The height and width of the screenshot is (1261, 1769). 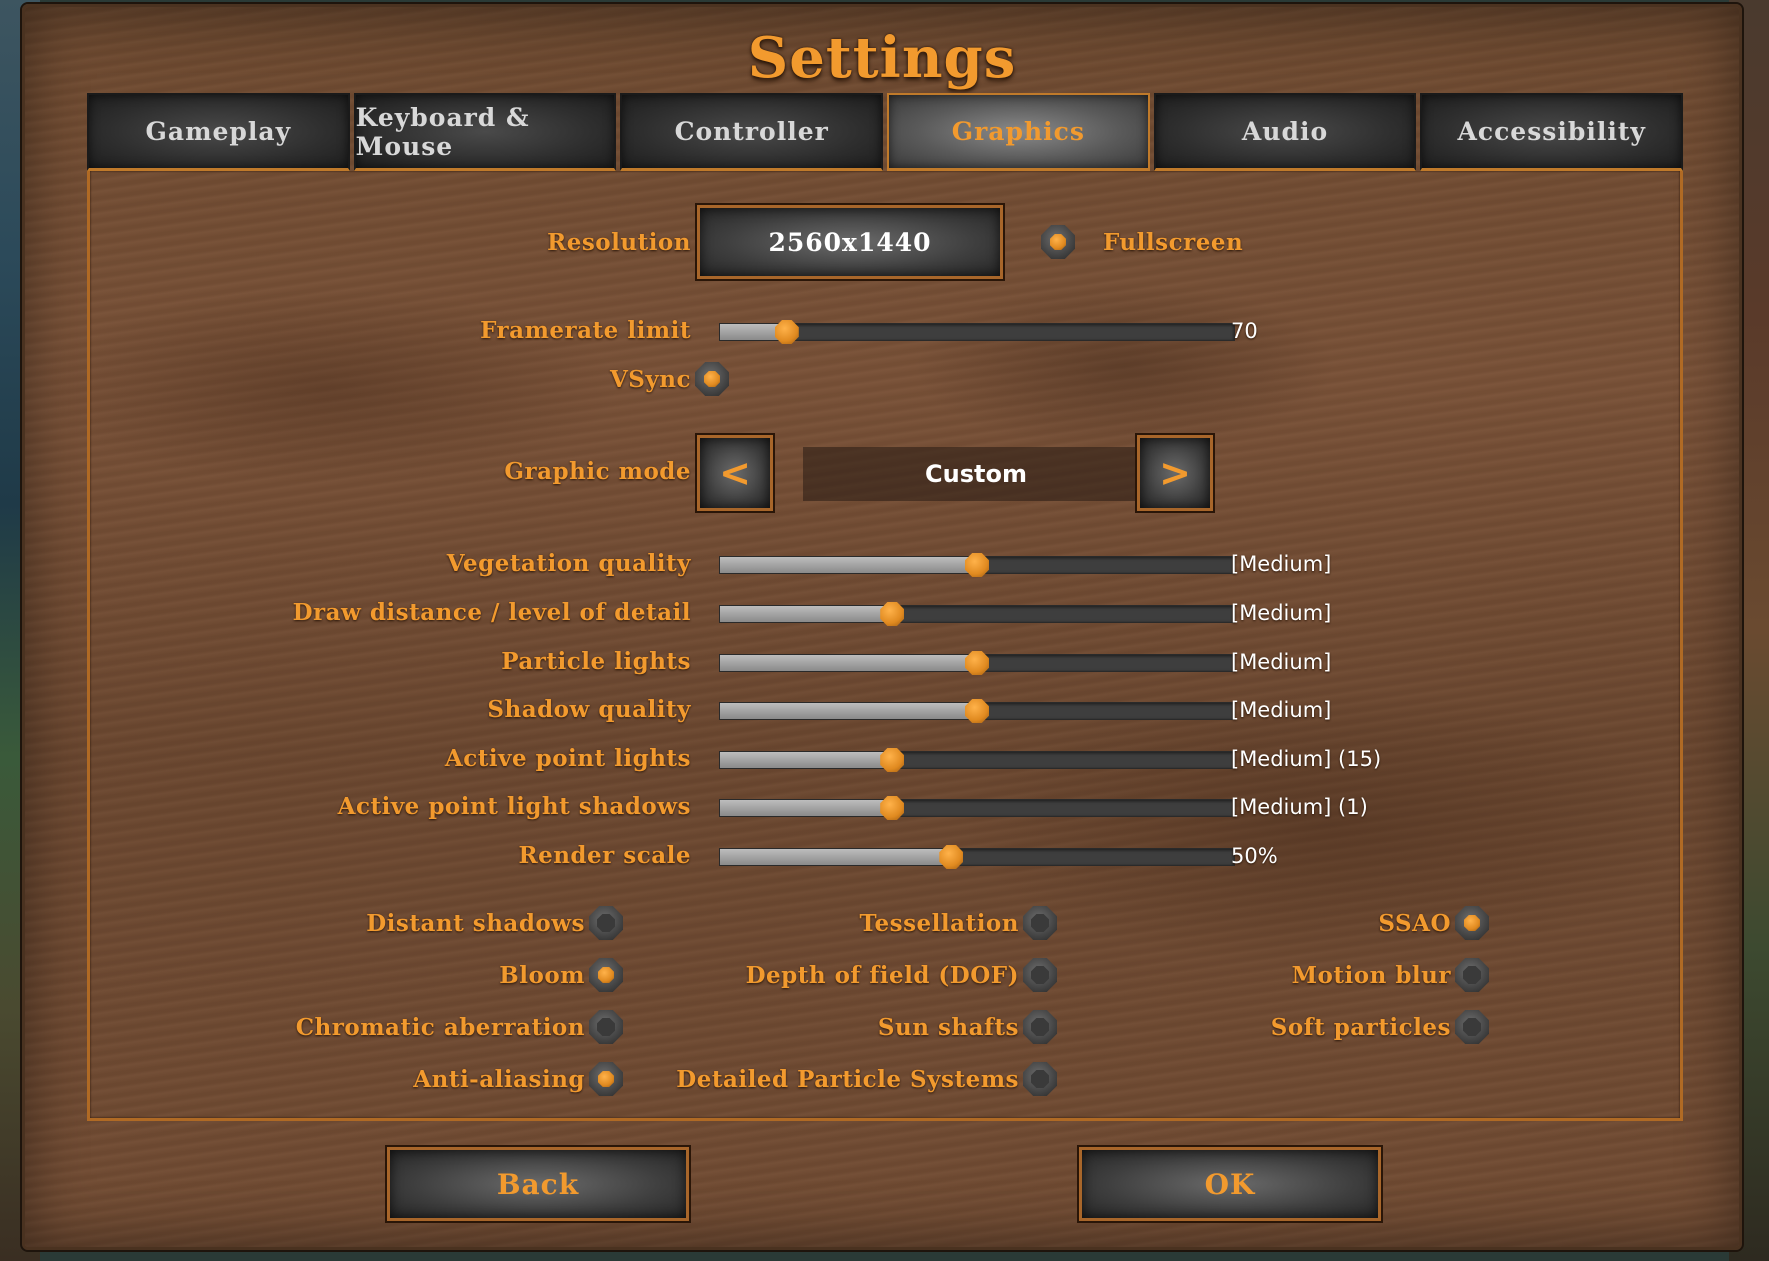 What do you see at coordinates (1371, 975) in the screenshot?
I see `motion-blur-label: Motion blur` at bounding box center [1371, 975].